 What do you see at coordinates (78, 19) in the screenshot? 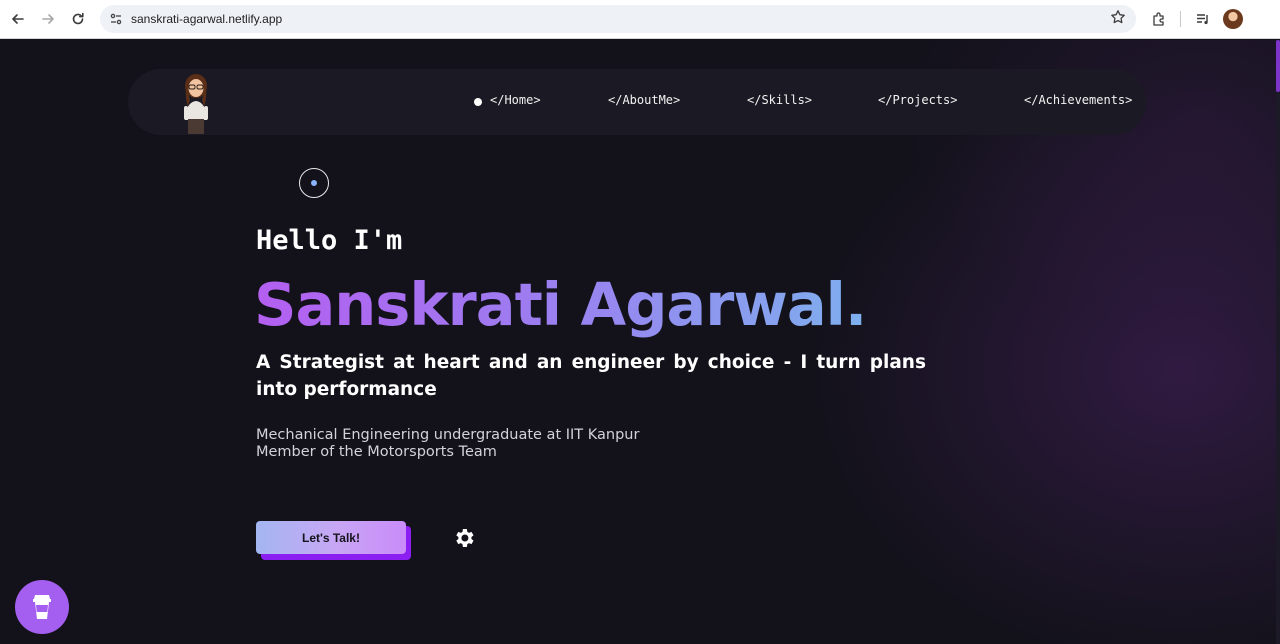
I see `reload-icon` at bounding box center [78, 19].